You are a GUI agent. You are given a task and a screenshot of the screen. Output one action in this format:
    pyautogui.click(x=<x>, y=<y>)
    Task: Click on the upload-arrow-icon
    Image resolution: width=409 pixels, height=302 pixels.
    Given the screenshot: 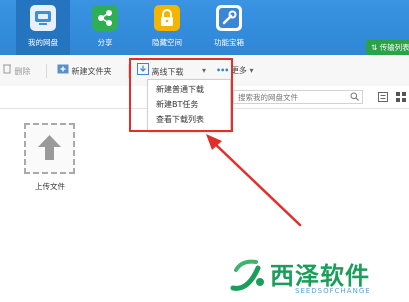 What is the action you would take?
    pyautogui.click(x=49, y=147)
    